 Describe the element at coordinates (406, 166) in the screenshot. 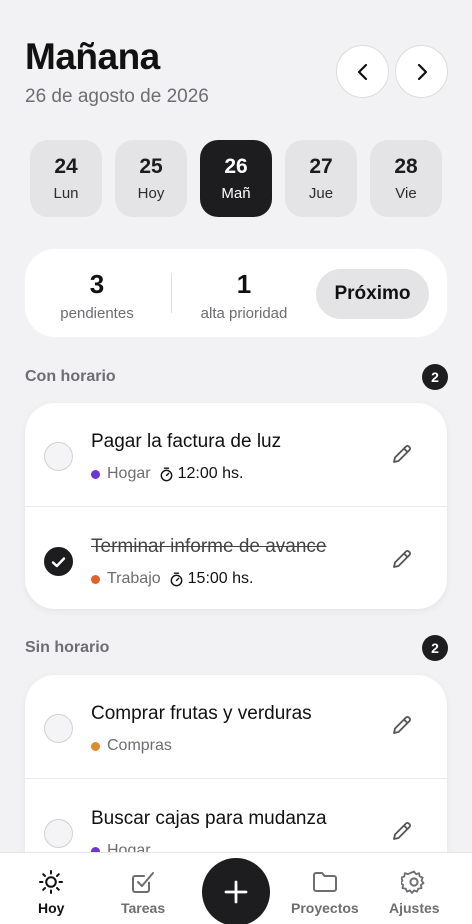

I see `day-number: 28` at that location.